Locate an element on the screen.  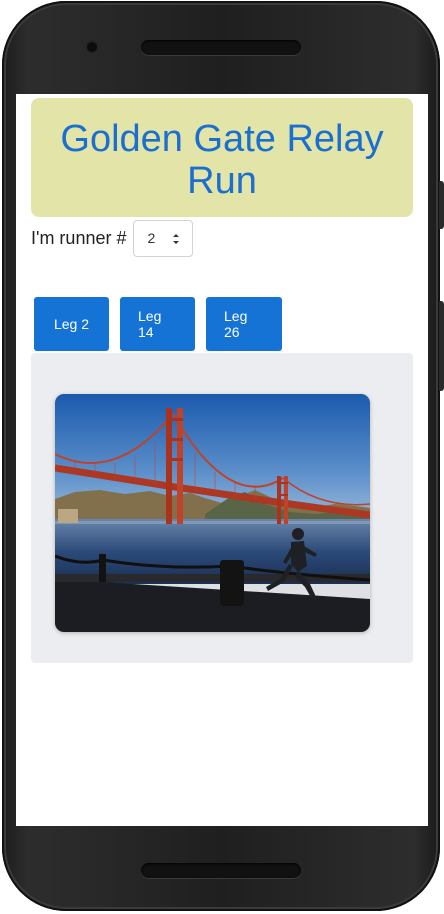
power-button is located at coordinates (441, 205).